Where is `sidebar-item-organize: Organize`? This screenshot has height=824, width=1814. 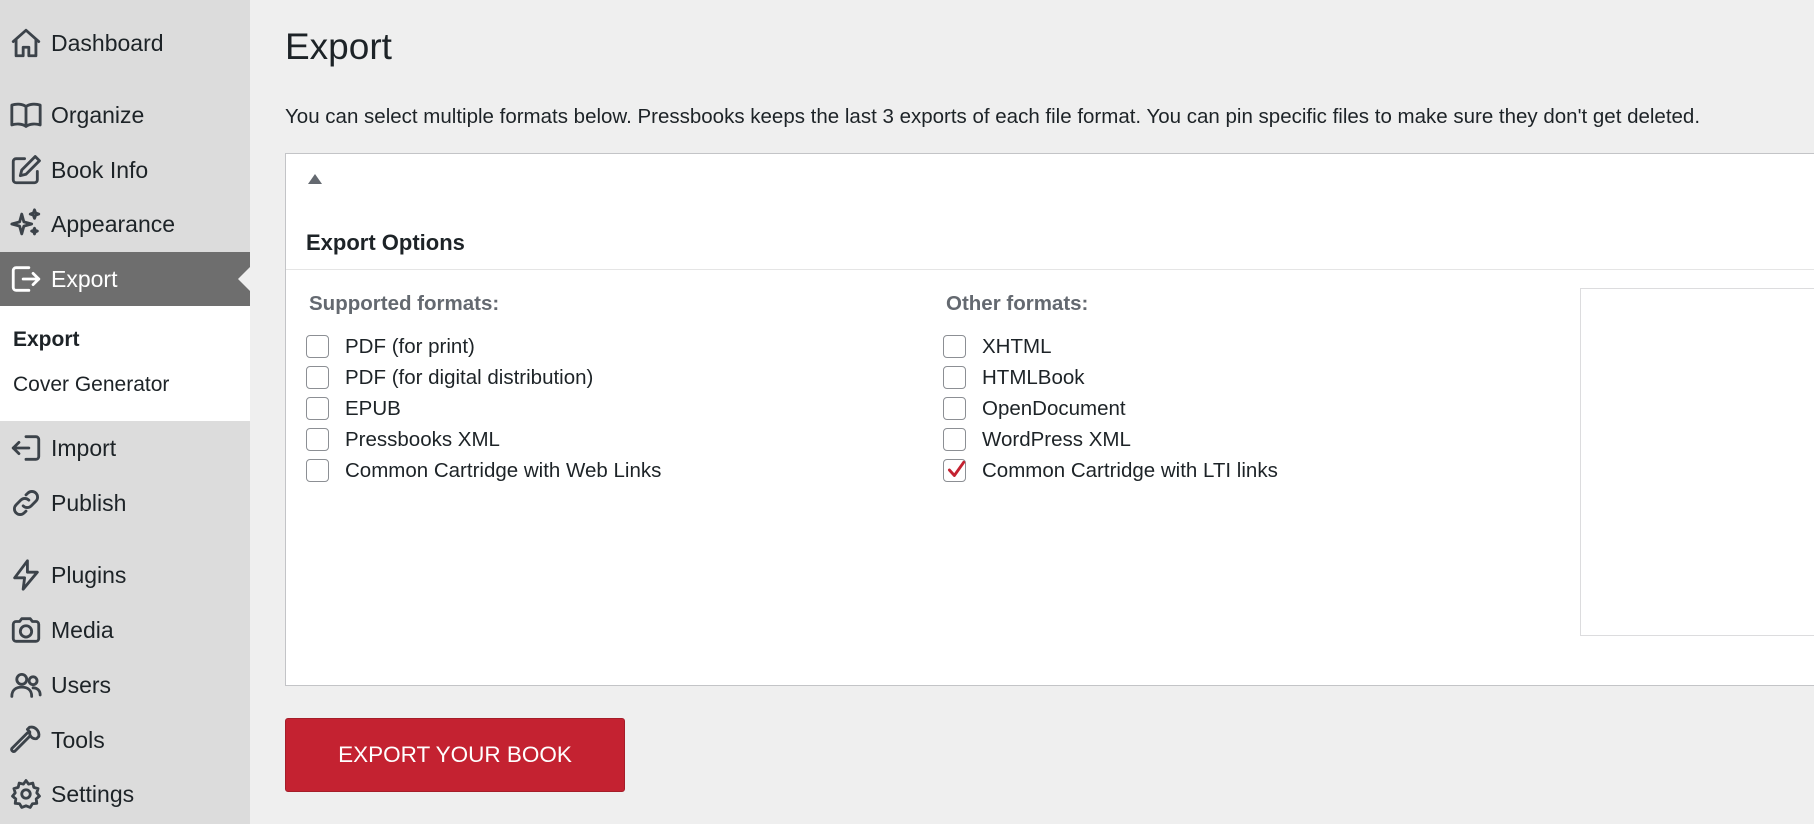
sidebar-item-organize: Organize is located at coordinates (125, 115).